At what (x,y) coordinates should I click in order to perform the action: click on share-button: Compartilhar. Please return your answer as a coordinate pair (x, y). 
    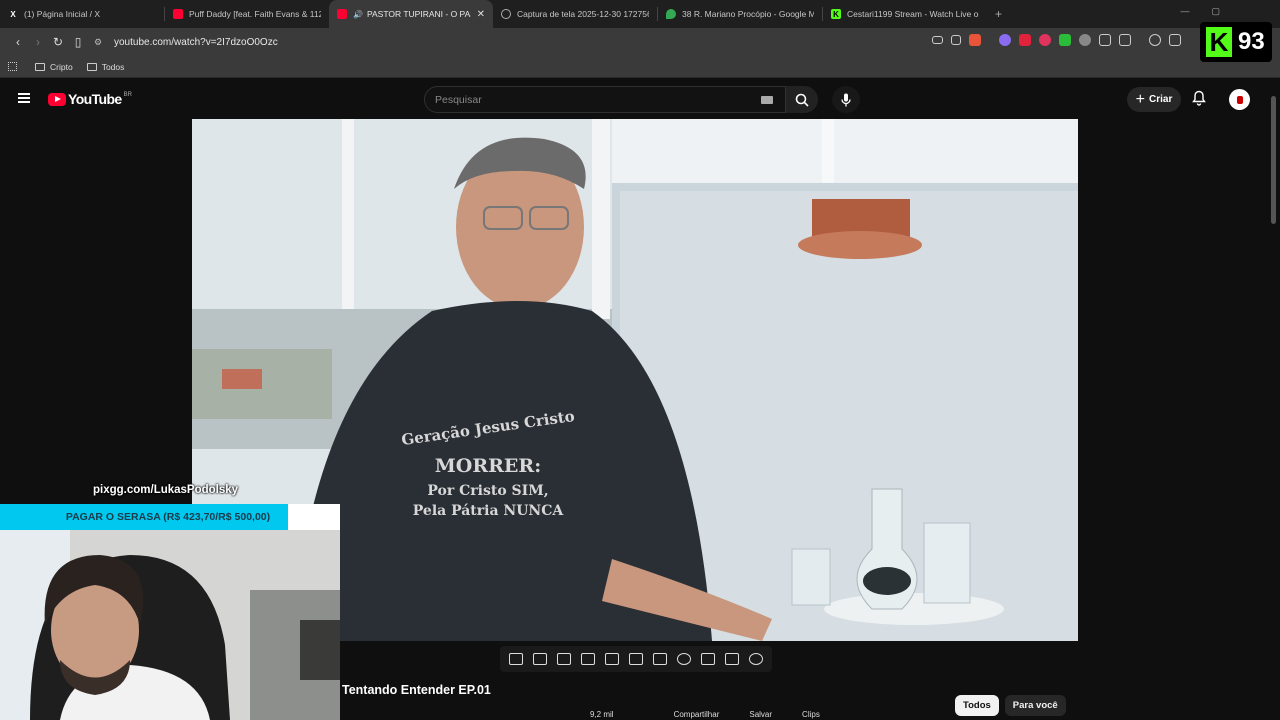
    Looking at the image, I should click on (697, 714).